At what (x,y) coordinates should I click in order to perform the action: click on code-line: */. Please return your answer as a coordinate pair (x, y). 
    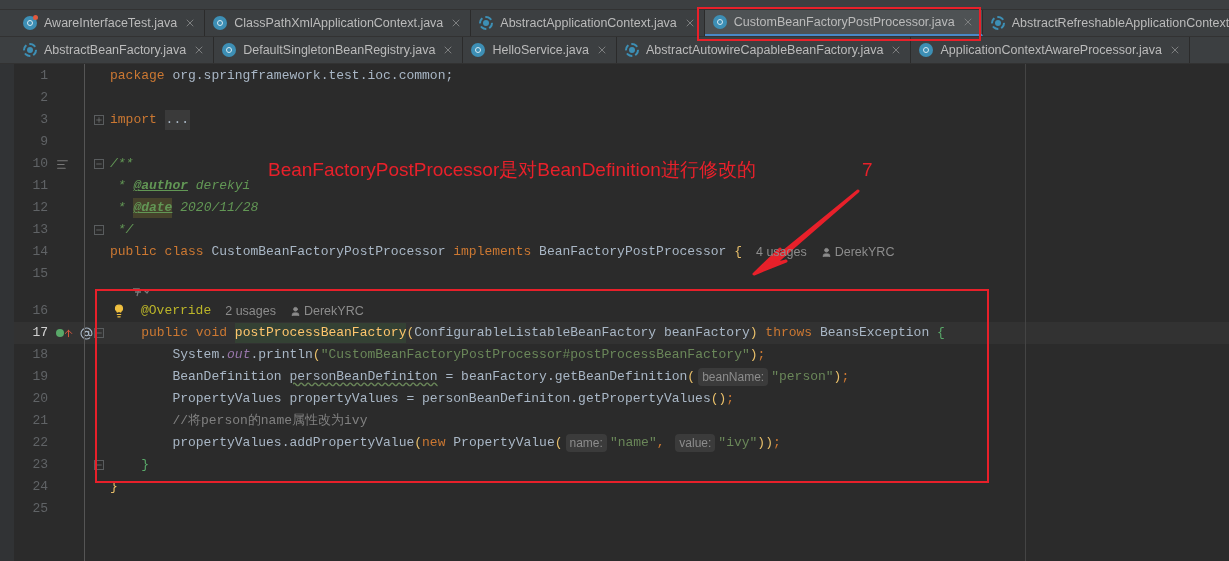
    Looking at the image, I should click on (125, 230).